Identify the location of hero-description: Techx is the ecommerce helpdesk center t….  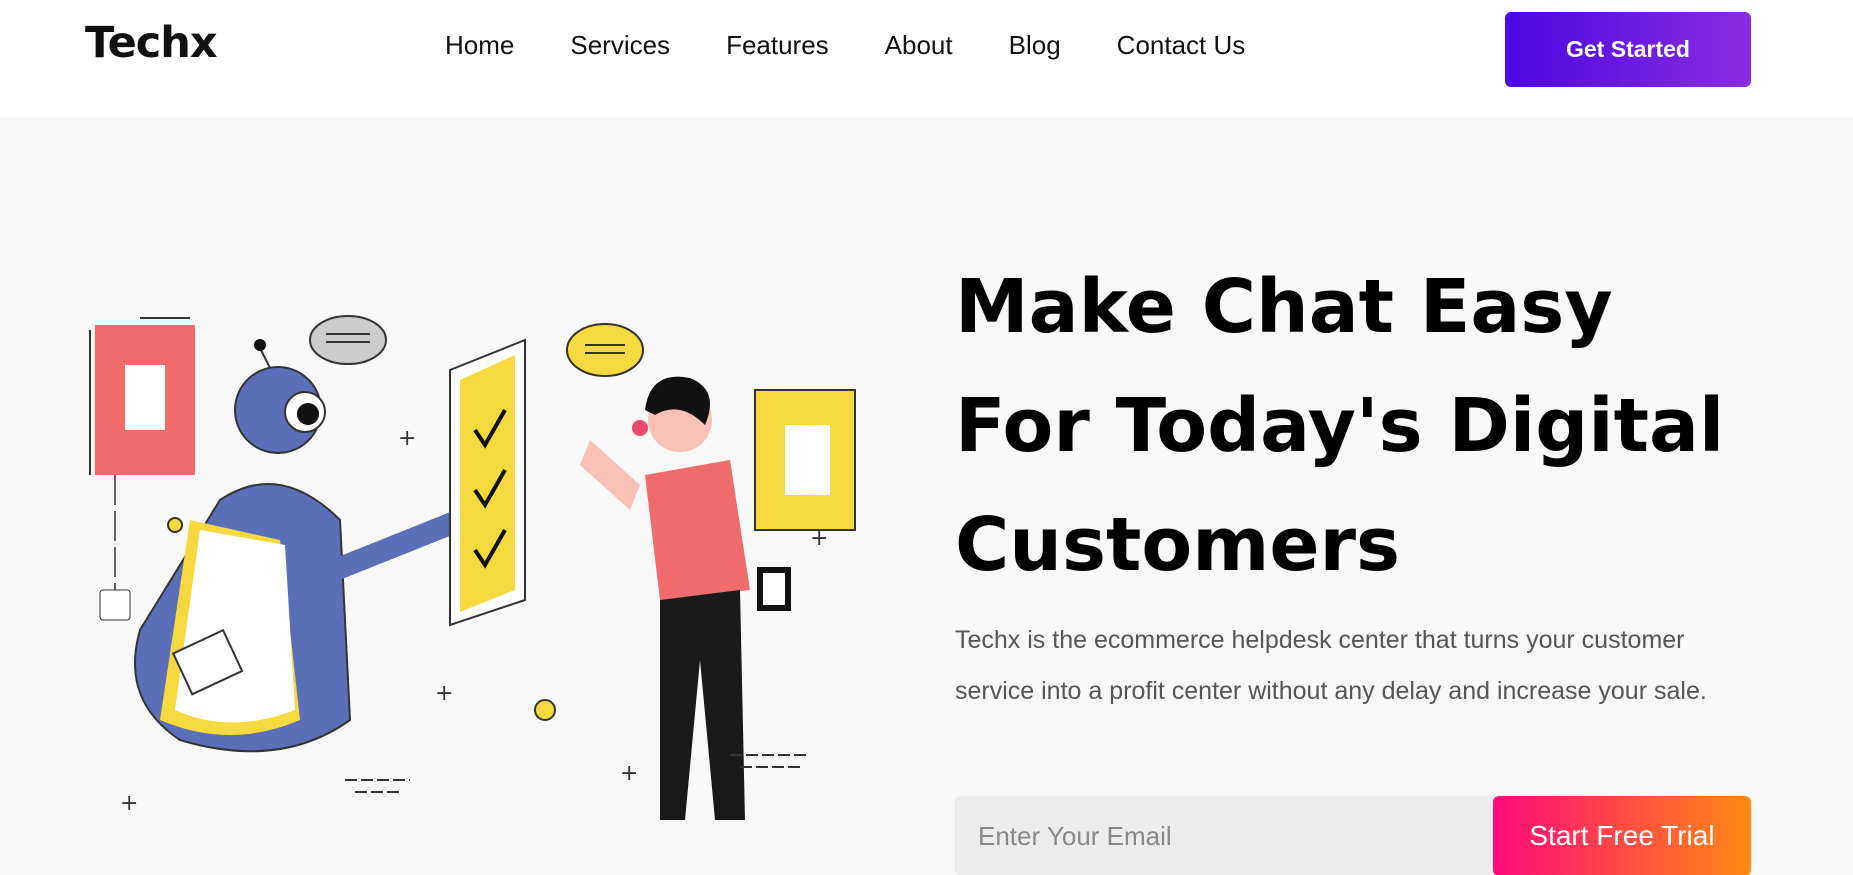
(1331, 665).